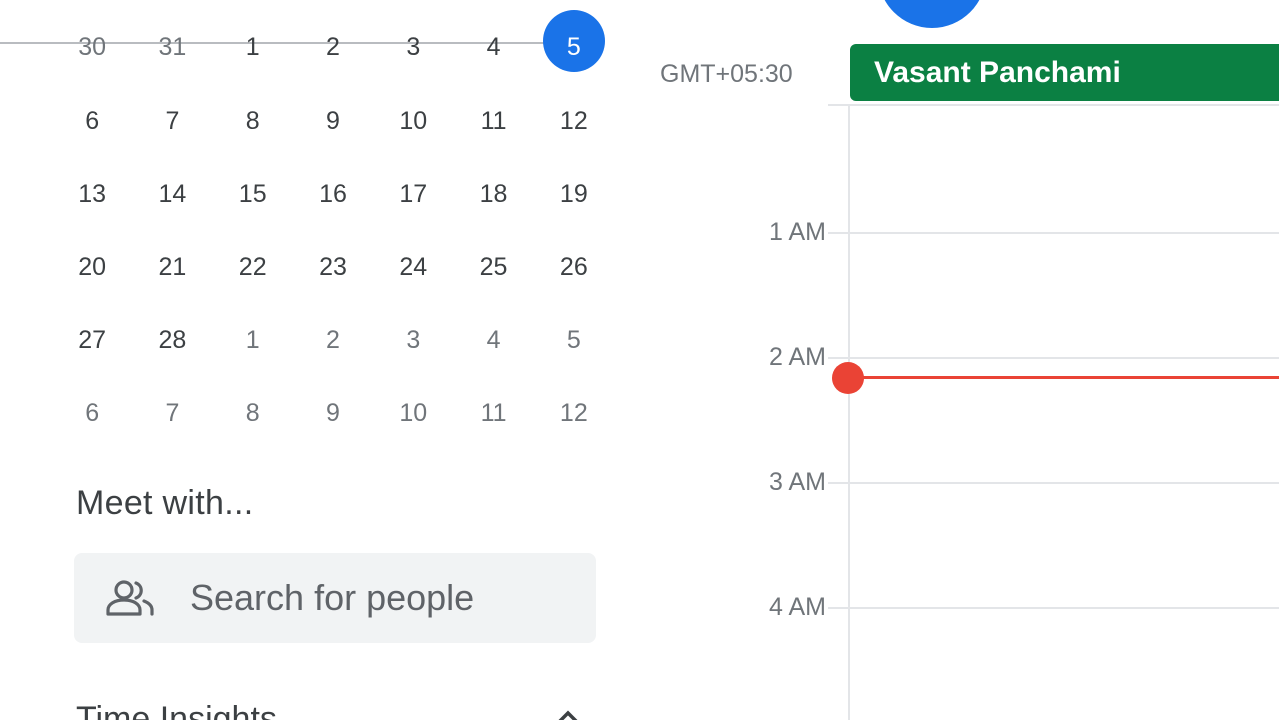 This screenshot has width=1279, height=720. Describe the element at coordinates (176, 710) in the screenshot. I see `time-insights-heading: Time Insights` at that location.